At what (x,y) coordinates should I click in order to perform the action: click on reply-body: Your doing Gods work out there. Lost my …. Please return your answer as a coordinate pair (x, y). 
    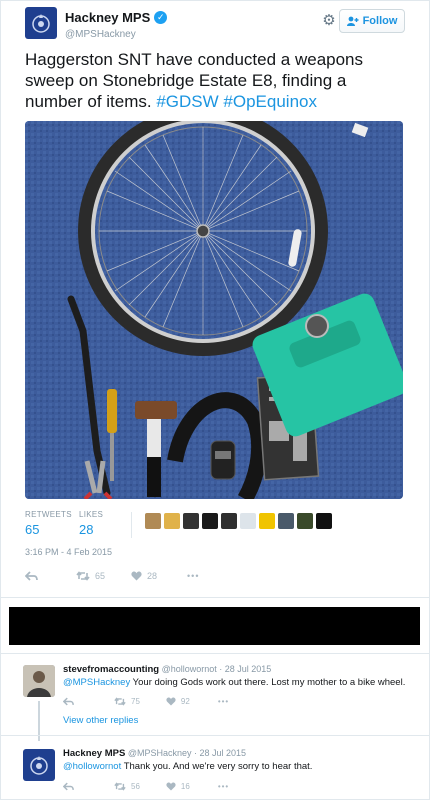
    Looking at the image, I should click on (268, 682).